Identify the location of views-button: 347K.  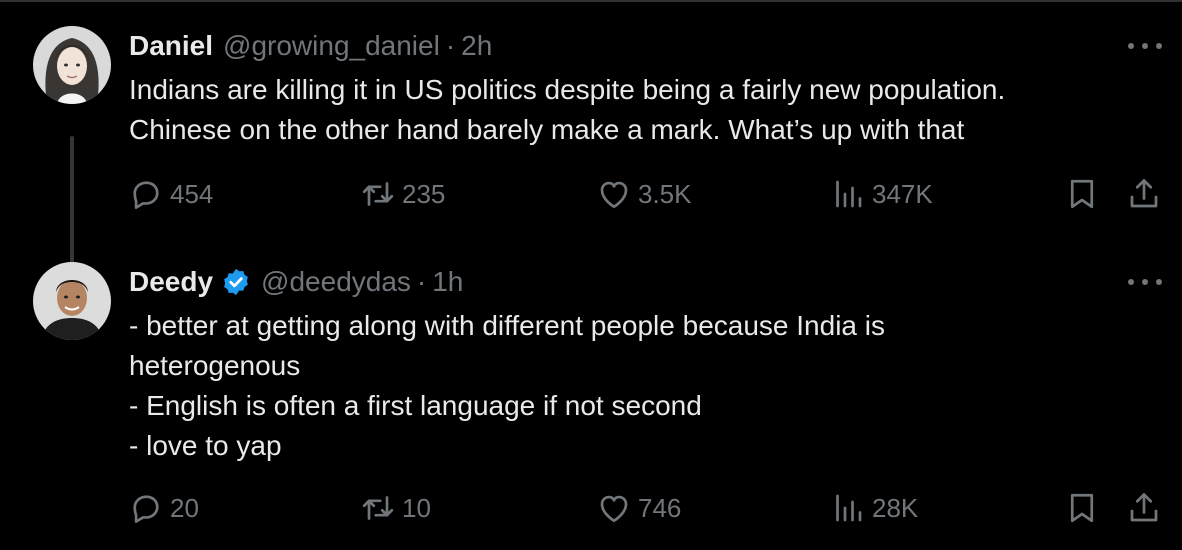
(881, 194).